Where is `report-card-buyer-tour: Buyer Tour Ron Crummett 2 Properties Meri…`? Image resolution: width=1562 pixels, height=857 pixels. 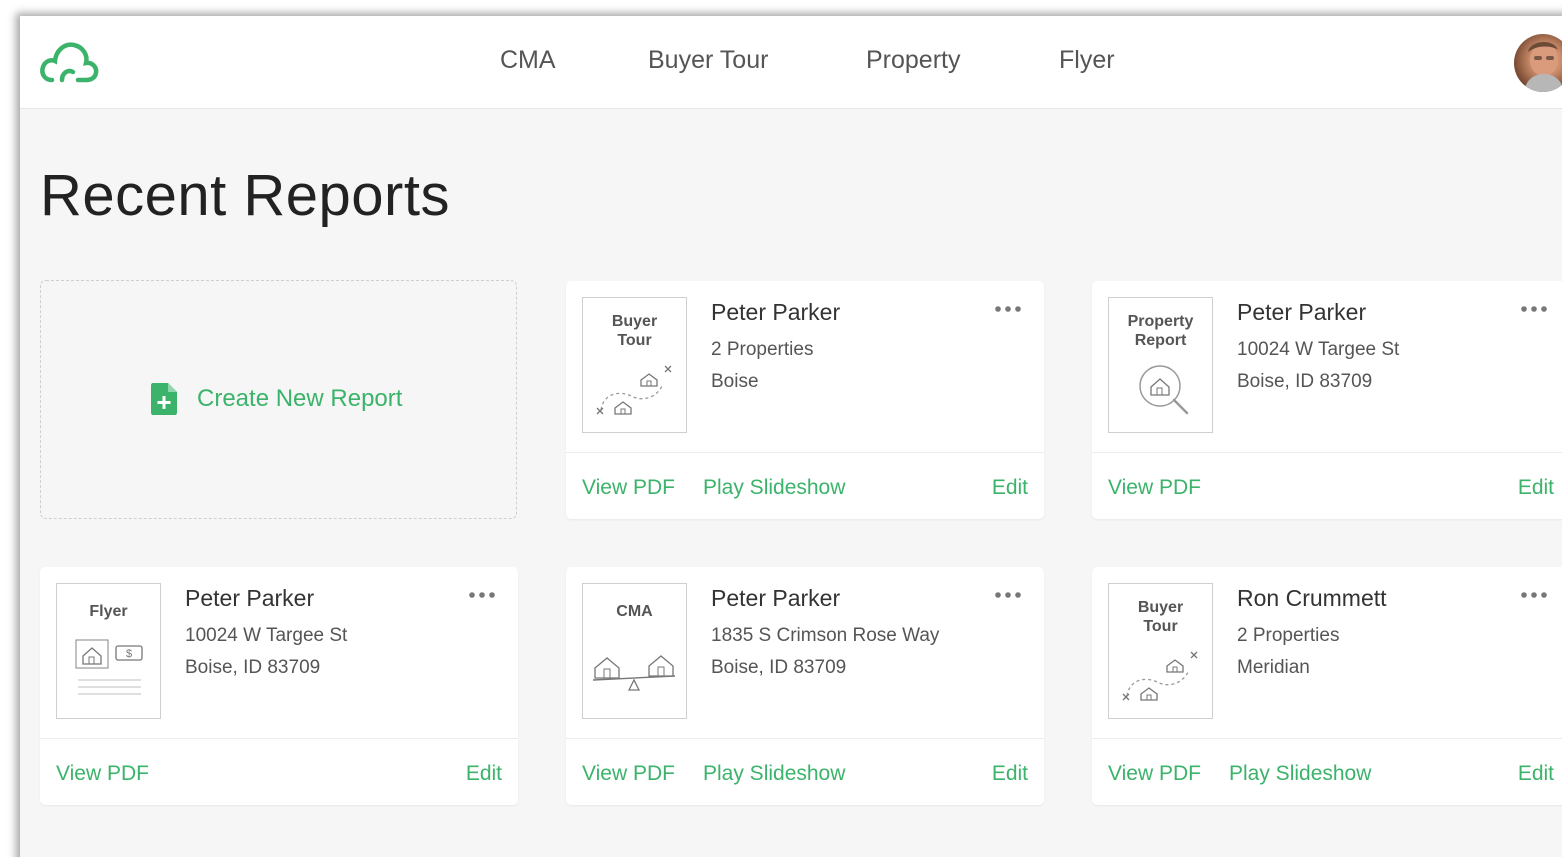 report-card-buyer-tour: Buyer Tour Ron Crummett 2 Properties Meri… is located at coordinates (1327, 686).